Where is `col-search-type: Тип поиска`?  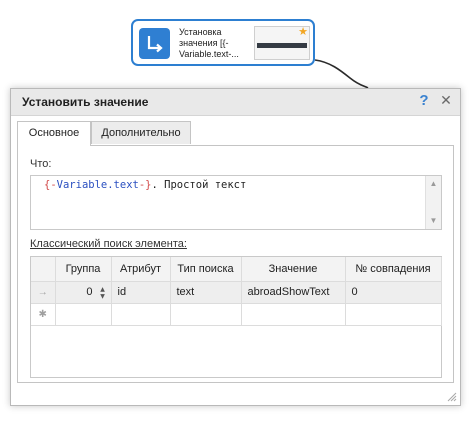
col-search-type: Тип поиска is located at coordinates (206, 269).